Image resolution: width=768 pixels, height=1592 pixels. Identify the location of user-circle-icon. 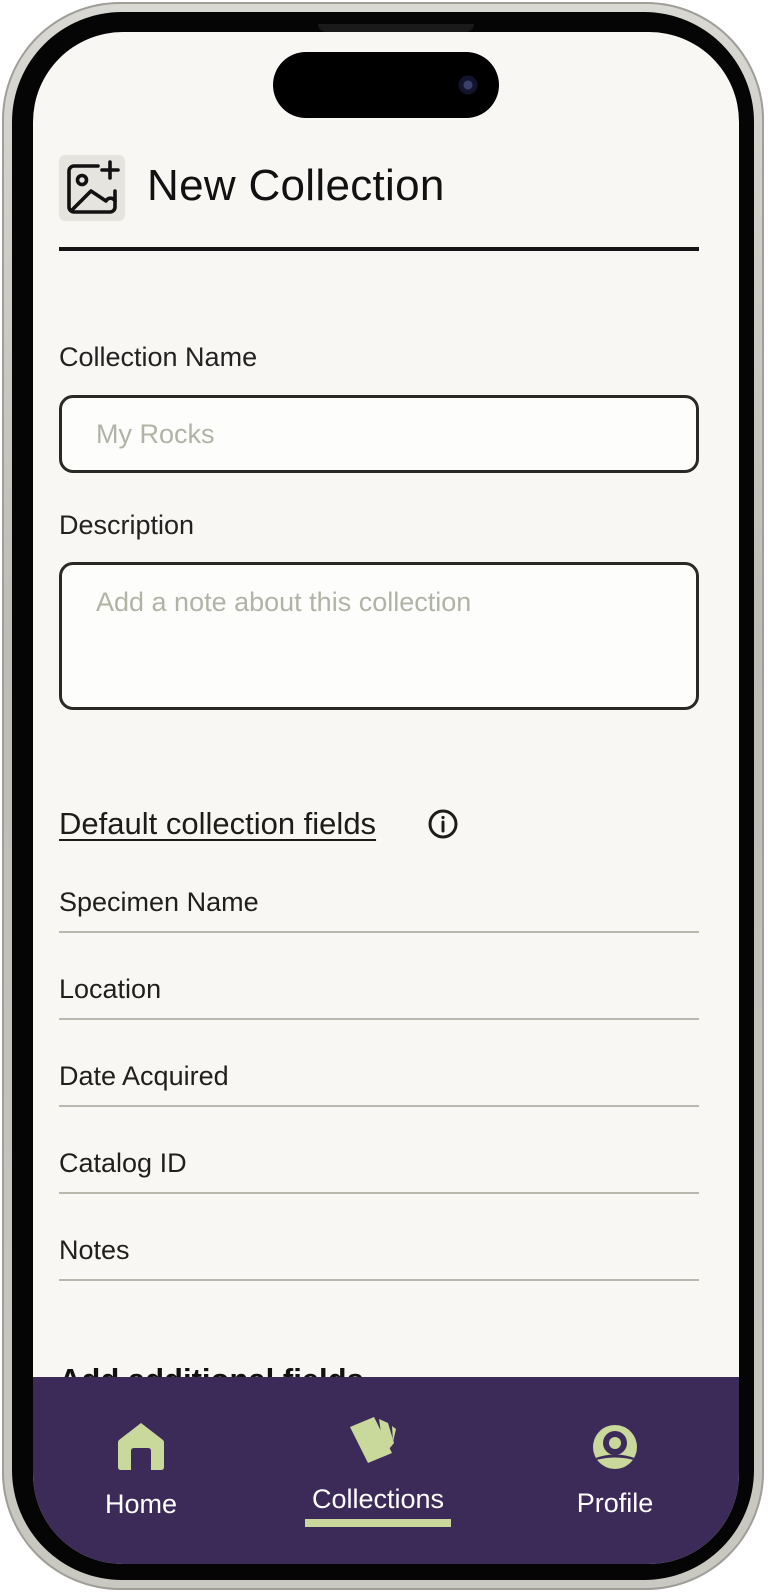
(615, 1447).